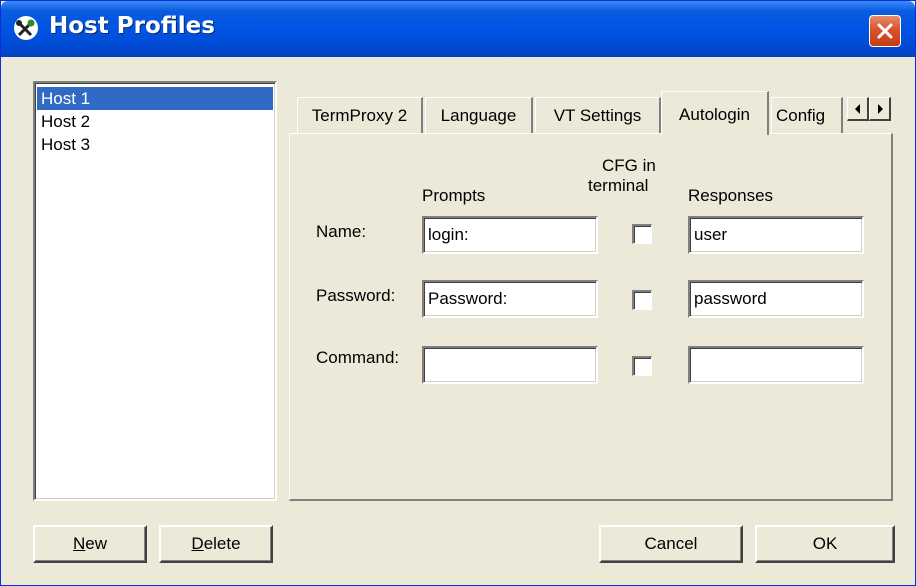 The width and height of the screenshot is (916, 586). Describe the element at coordinates (155, 98) in the screenshot. I see `list-item-host-1: Host 1` at that location.